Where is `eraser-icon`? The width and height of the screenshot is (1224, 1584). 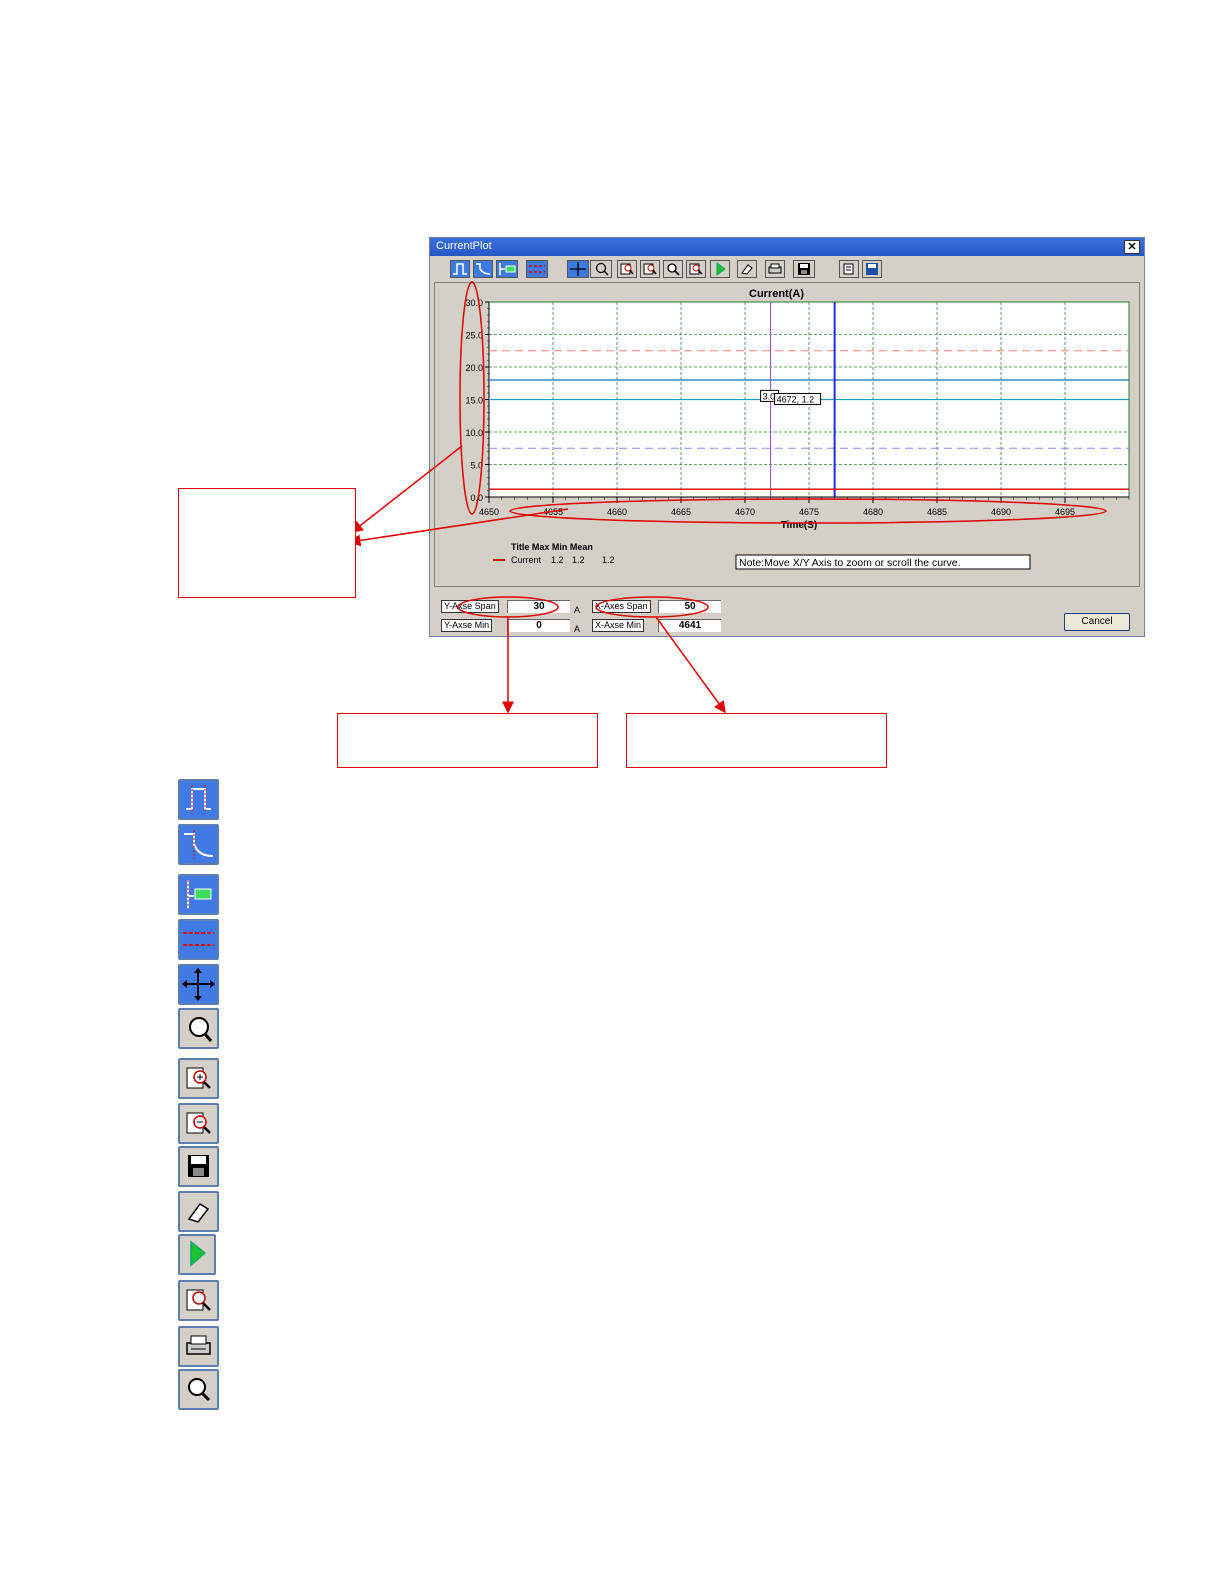
eraser-icon is located at coordinates (198, 1212).